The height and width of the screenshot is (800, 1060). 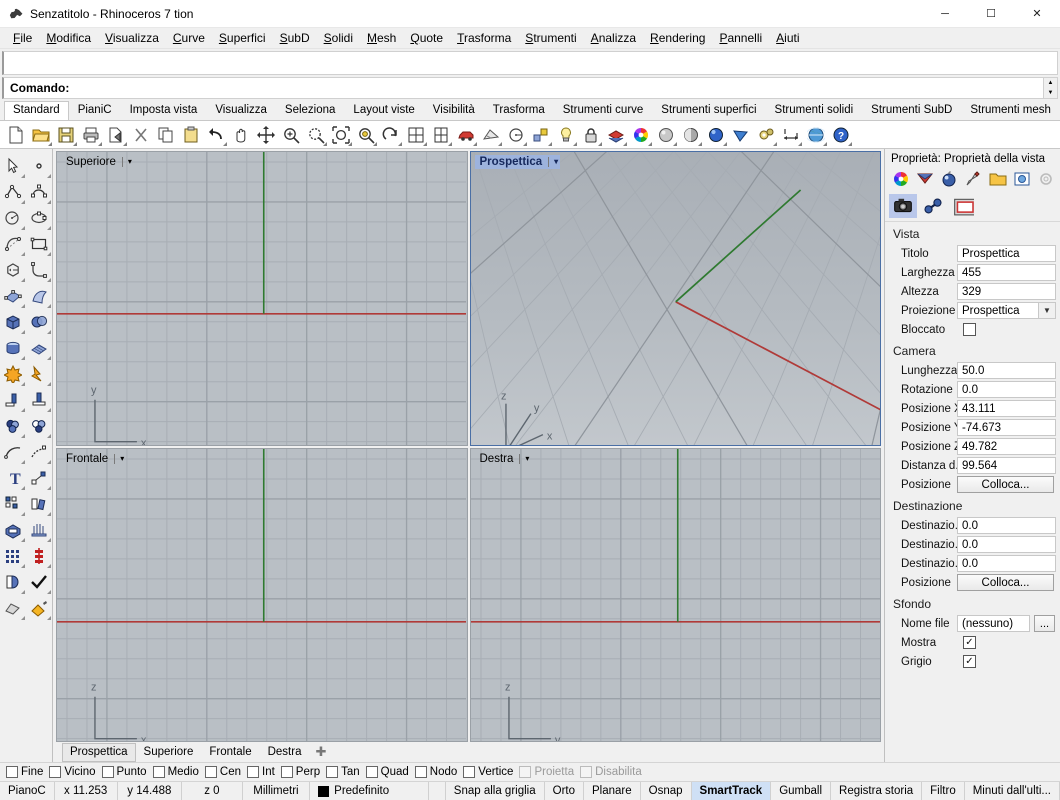 What do you see at coordinates (15, 135) in the screenshot?
I see `new-file-icon` at bounding box center [15, 135].